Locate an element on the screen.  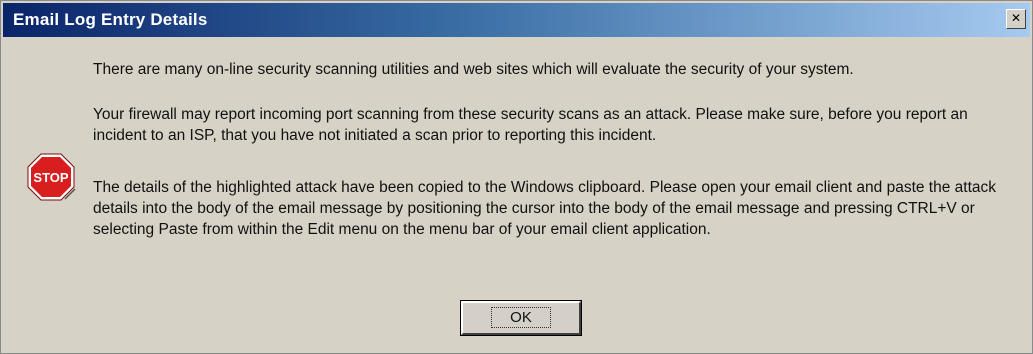
ok-button-label: OK is located at coordinates (521, 317).